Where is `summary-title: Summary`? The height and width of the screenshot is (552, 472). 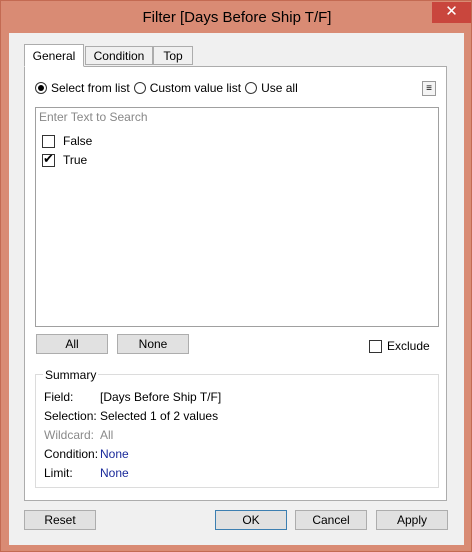
summary-title: Summary is located at coordinates (71, 375).